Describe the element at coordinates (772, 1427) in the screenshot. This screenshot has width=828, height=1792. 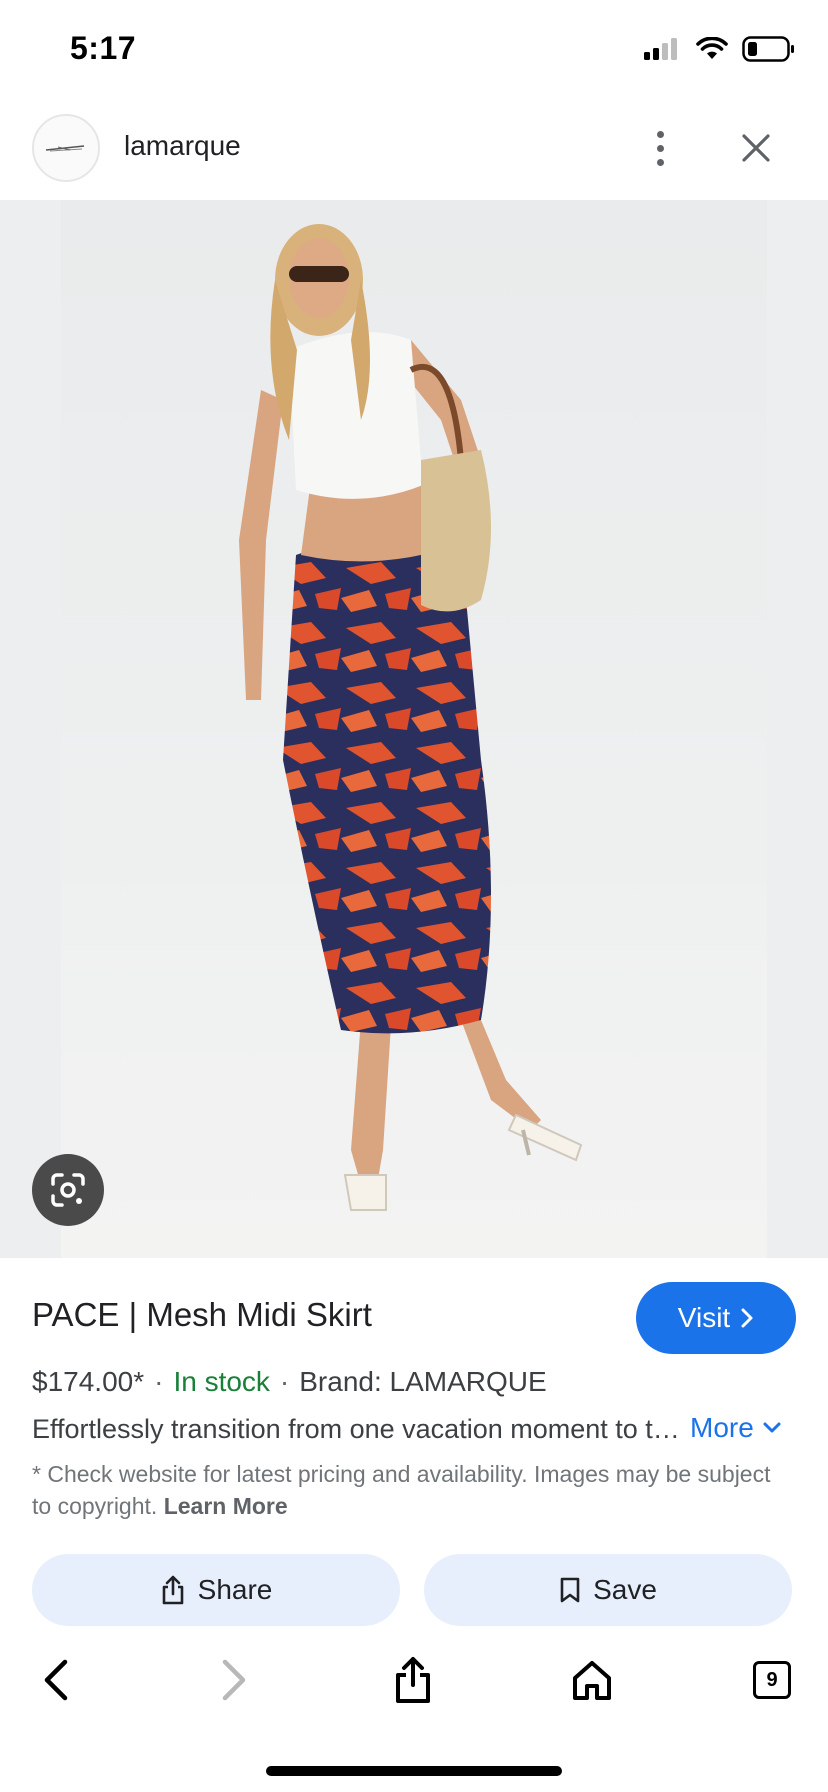
I see `chevron-down-icon` at that location.